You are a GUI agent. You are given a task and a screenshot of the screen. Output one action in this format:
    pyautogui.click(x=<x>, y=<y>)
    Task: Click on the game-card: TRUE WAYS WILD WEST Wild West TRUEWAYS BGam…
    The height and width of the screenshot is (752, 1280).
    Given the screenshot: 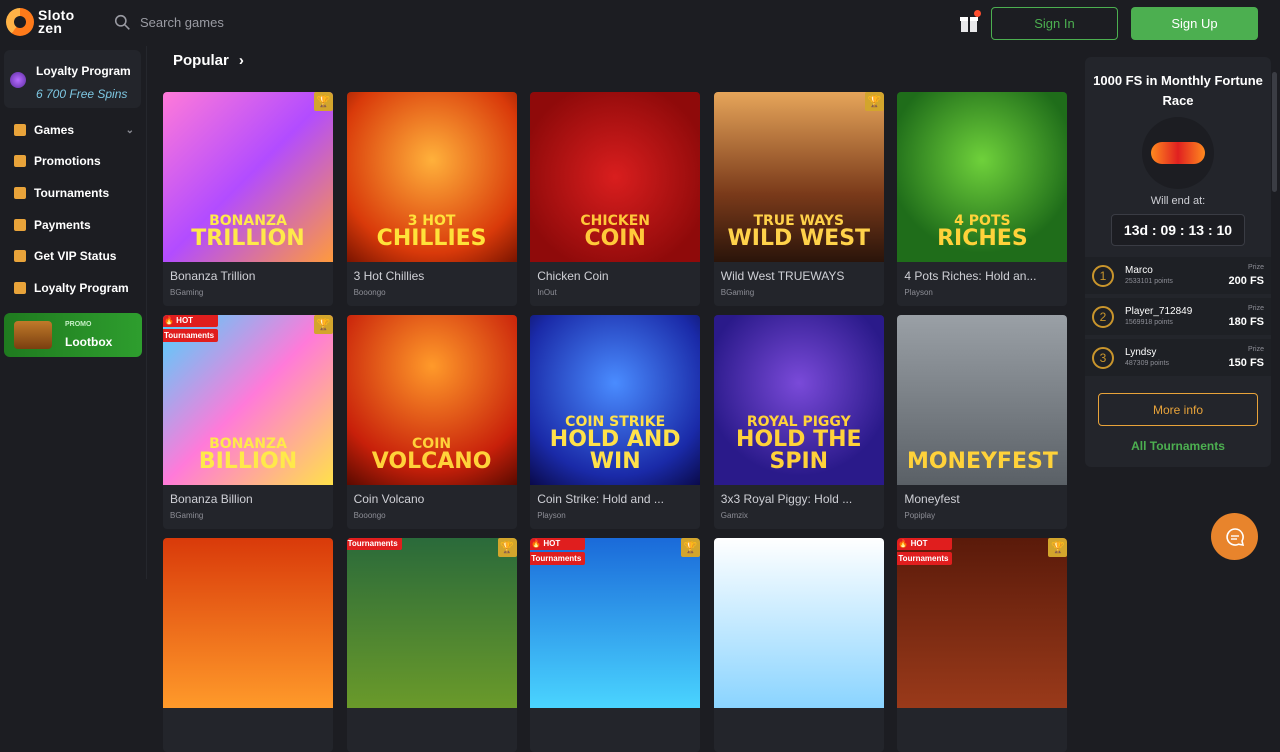 What is the action you would take?
    pyautogui.click(x=798, y=199)
    